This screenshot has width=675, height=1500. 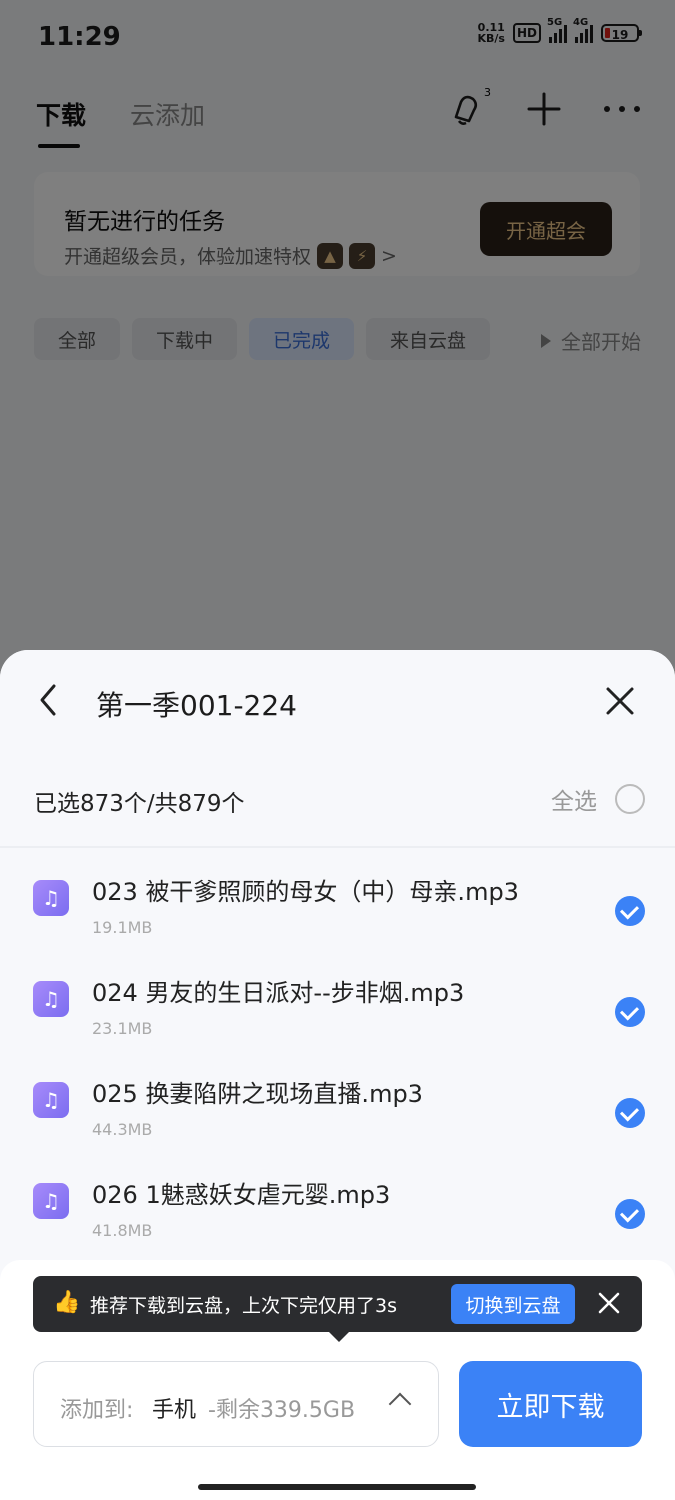 I want to click on home-indicator, so click(x=337, y=1487).